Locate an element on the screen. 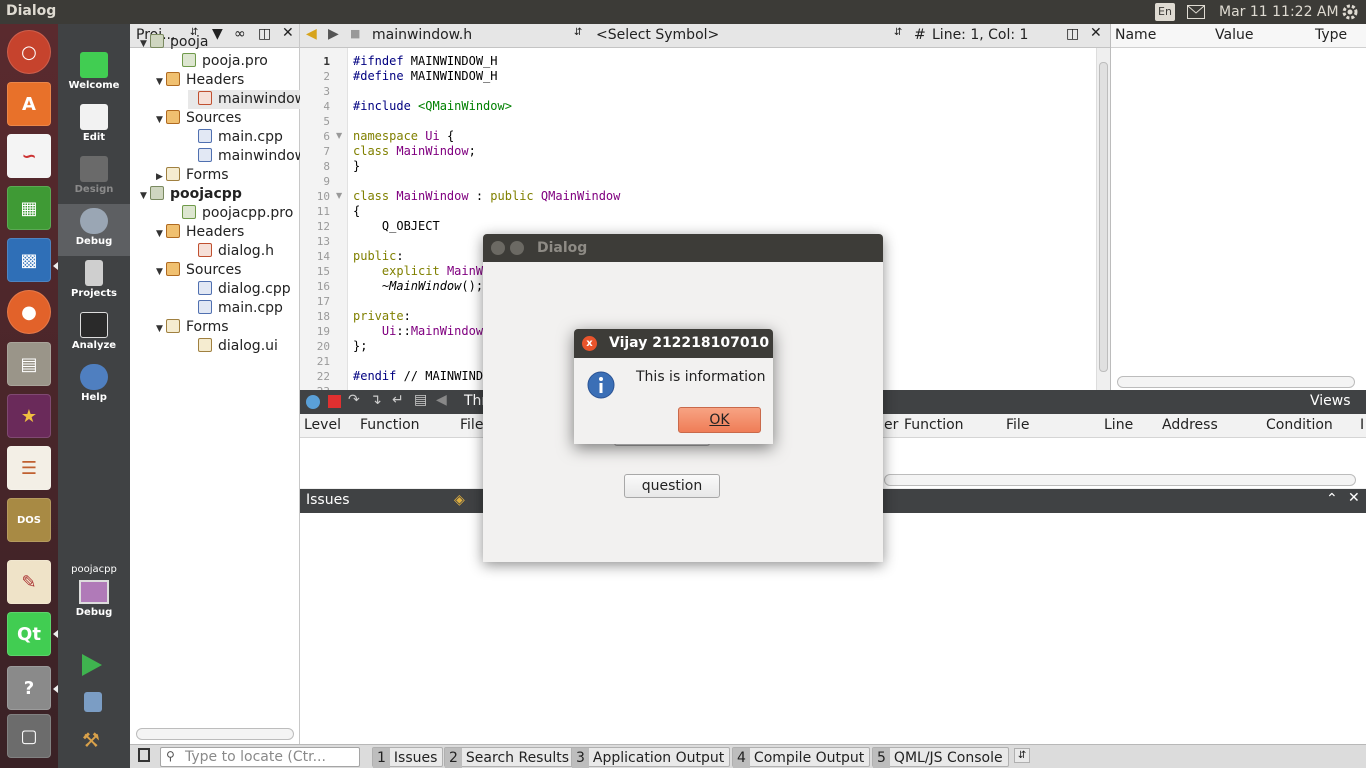  bp-column-number: er is located at coordinates (891, 425).